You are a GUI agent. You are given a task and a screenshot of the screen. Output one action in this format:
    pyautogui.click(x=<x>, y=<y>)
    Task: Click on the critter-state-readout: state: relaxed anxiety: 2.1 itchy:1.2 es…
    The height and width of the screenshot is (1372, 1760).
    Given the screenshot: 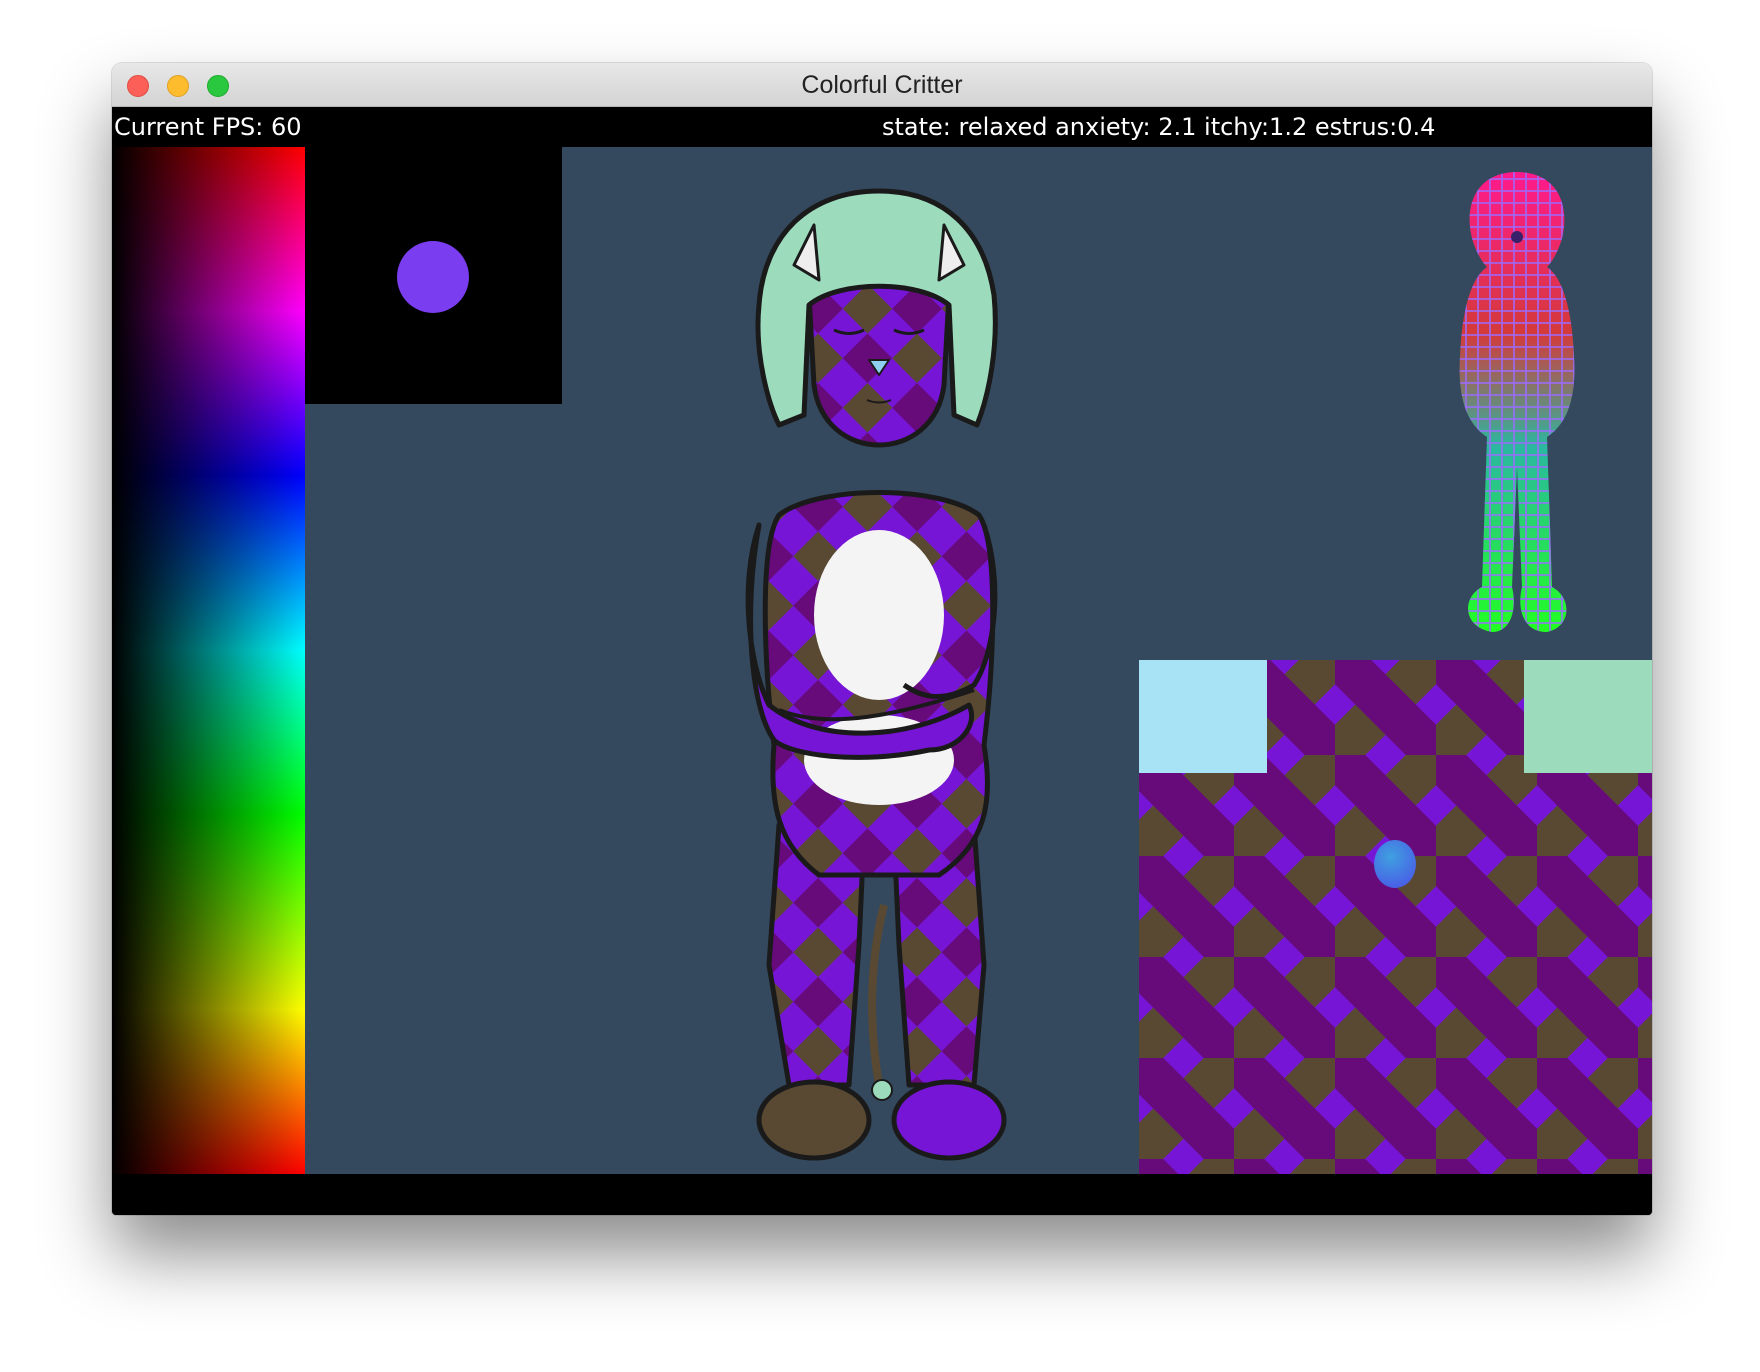 What is the action you would take?
    pyautogui.click(x=1159, y=127)
    